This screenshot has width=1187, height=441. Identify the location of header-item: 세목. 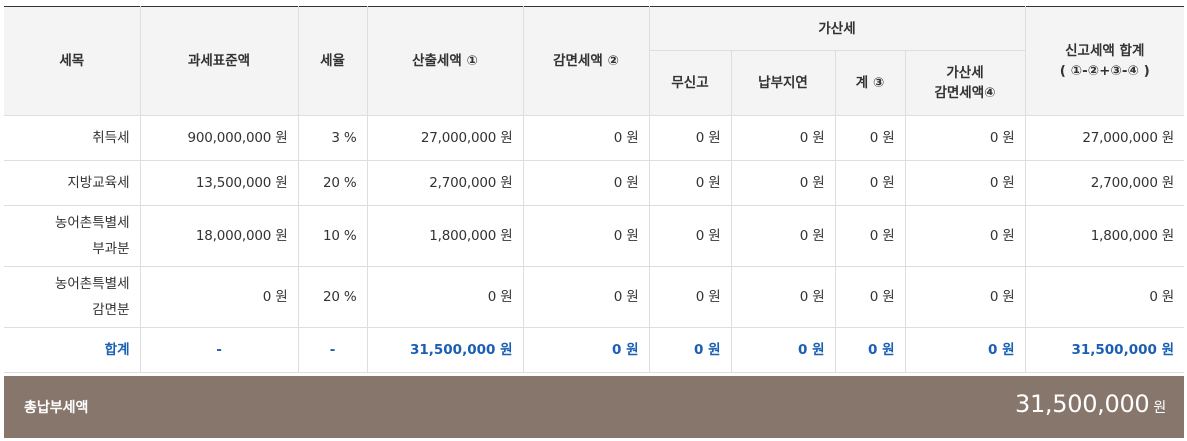
(72, 61).